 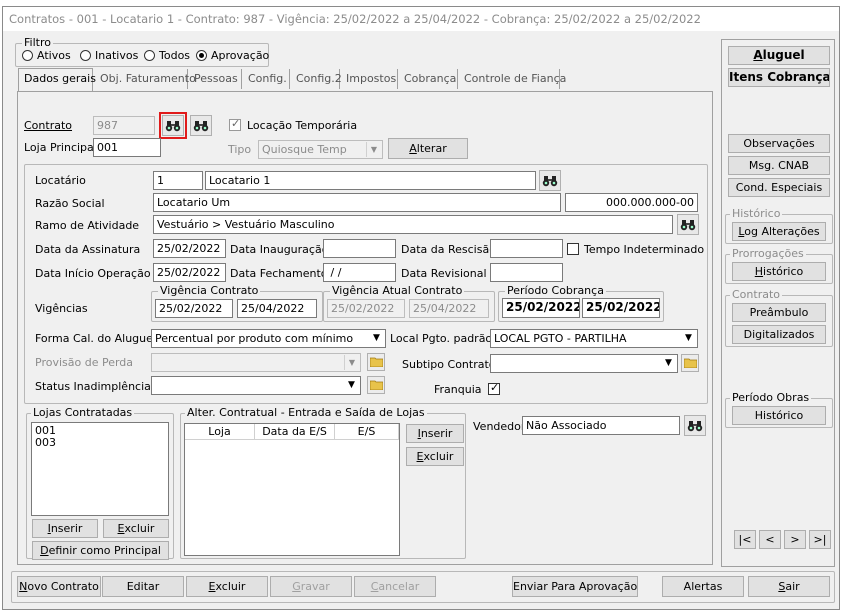 What do you see at coordinates (189, 272) in the screenshot?
I see `data-inicio-operacao-field: 25/02/2022` at bounding box center [189, 272].